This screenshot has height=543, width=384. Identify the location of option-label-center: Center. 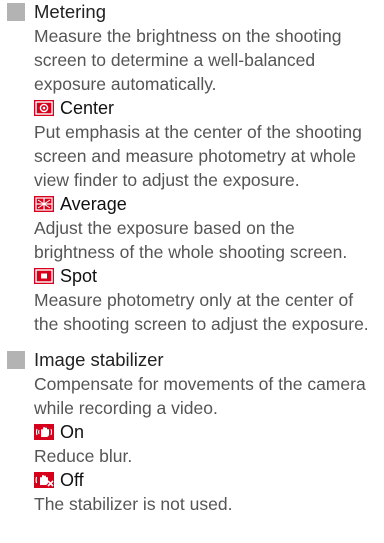
(87, 108).